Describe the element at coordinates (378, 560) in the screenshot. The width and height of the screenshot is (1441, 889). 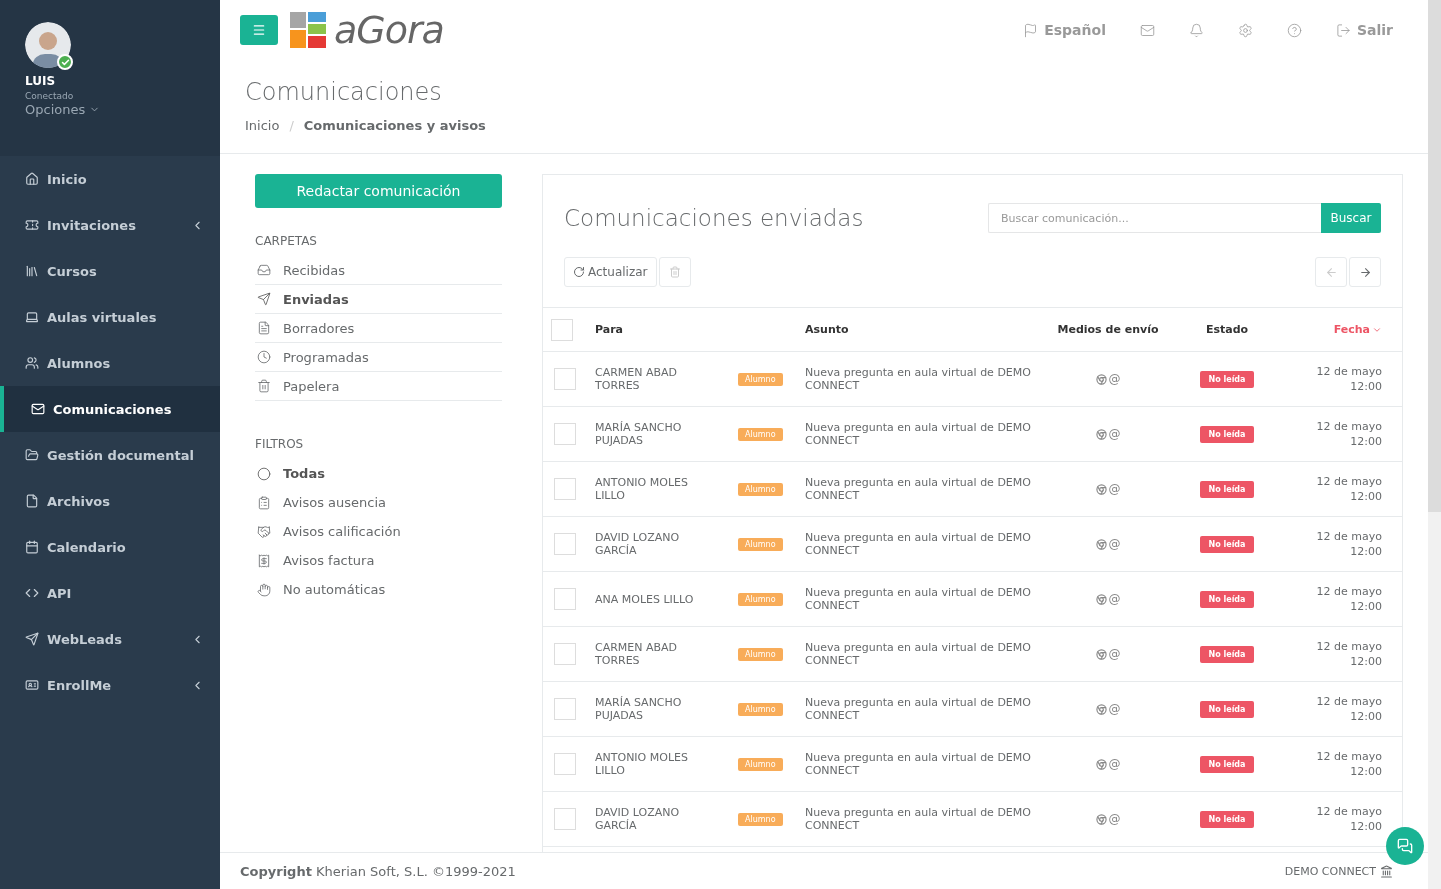
I see `filter-item: Avisos factura` at that location.